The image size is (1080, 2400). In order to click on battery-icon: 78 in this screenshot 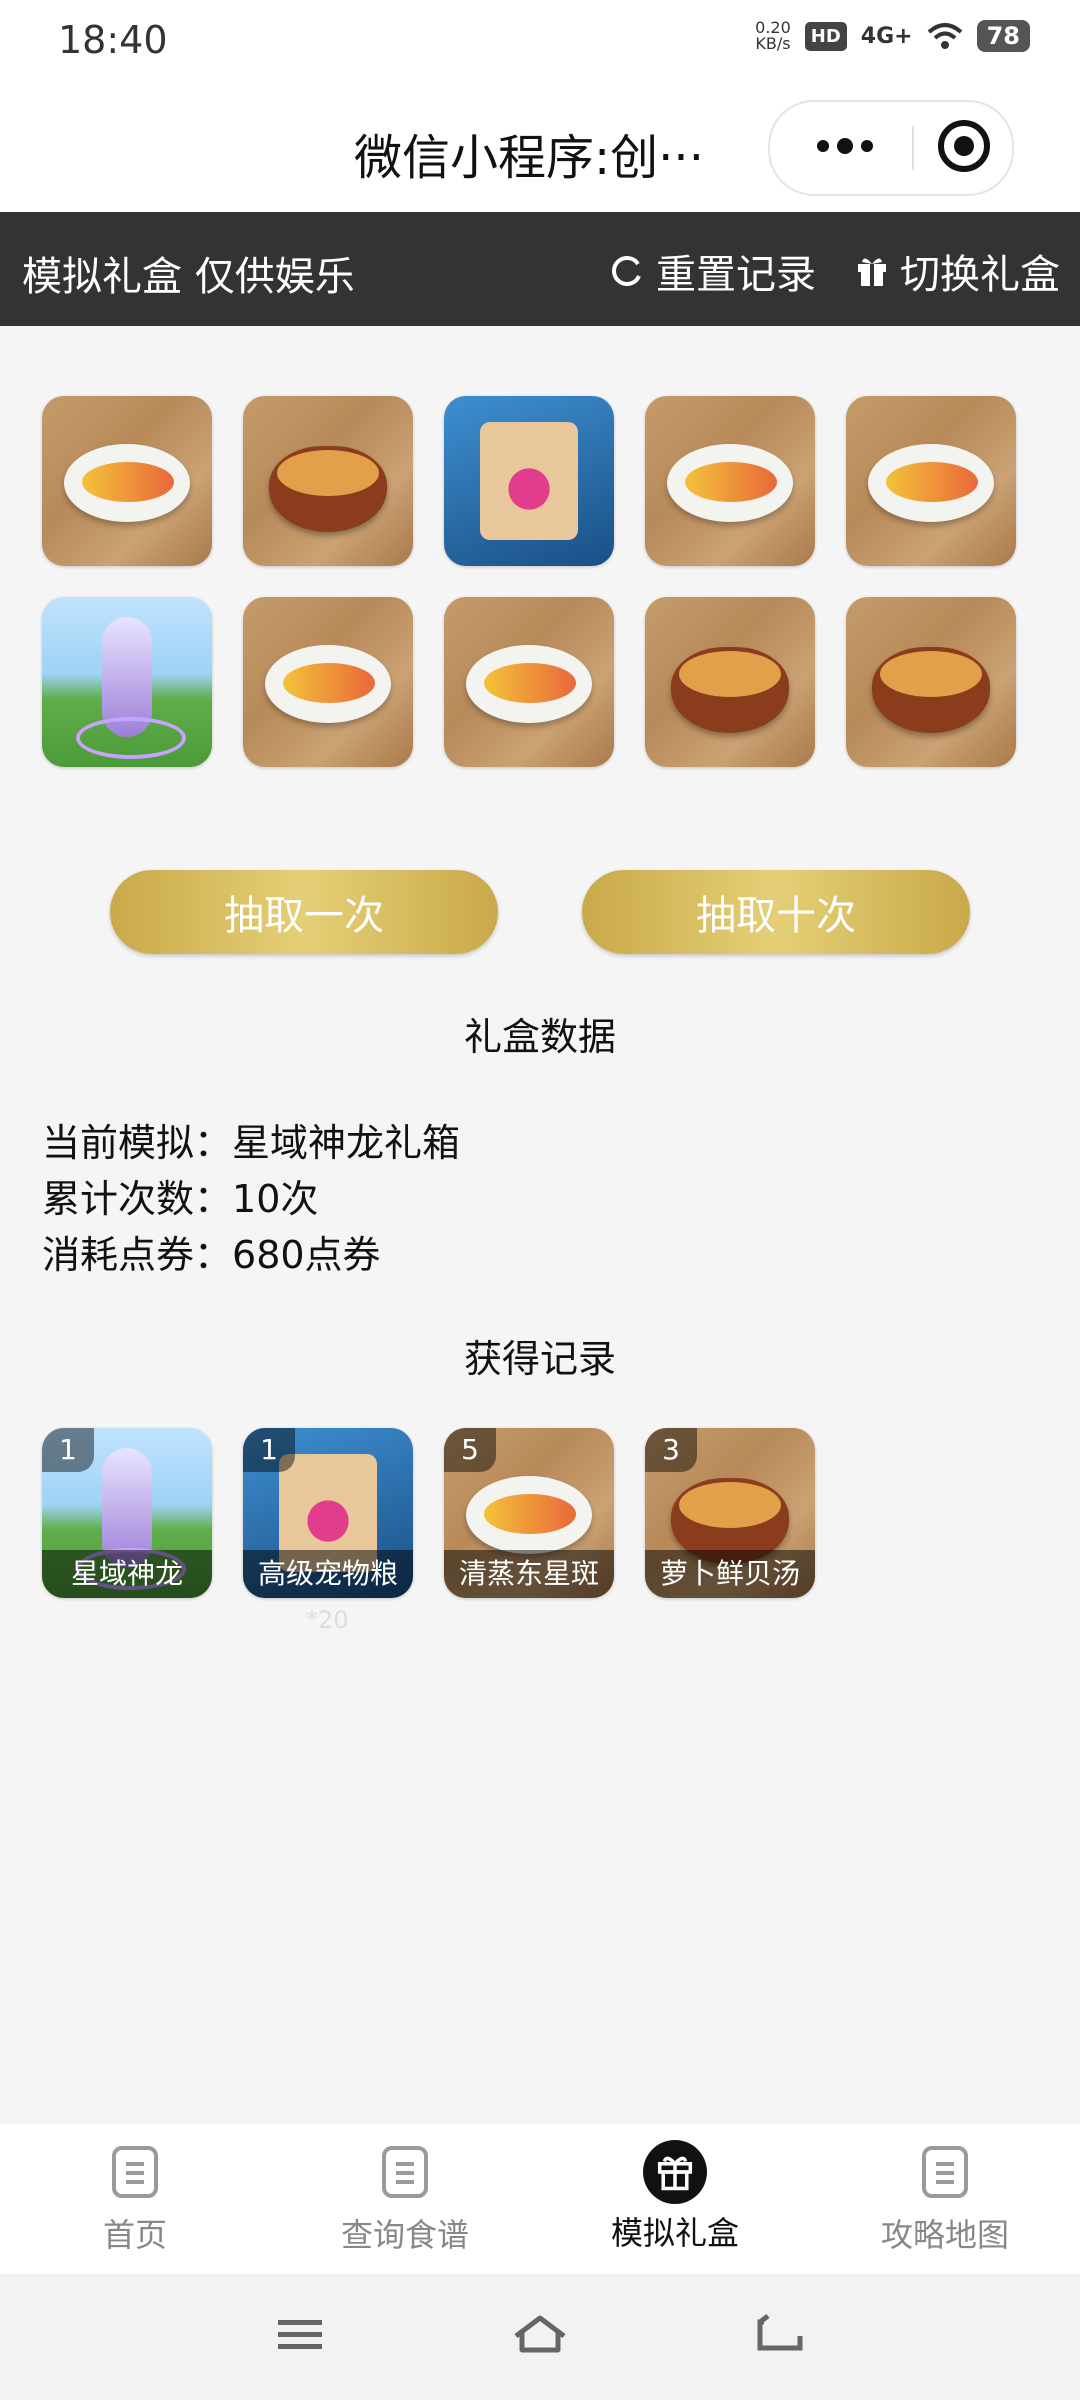, I will do `click(1003, 36)`.